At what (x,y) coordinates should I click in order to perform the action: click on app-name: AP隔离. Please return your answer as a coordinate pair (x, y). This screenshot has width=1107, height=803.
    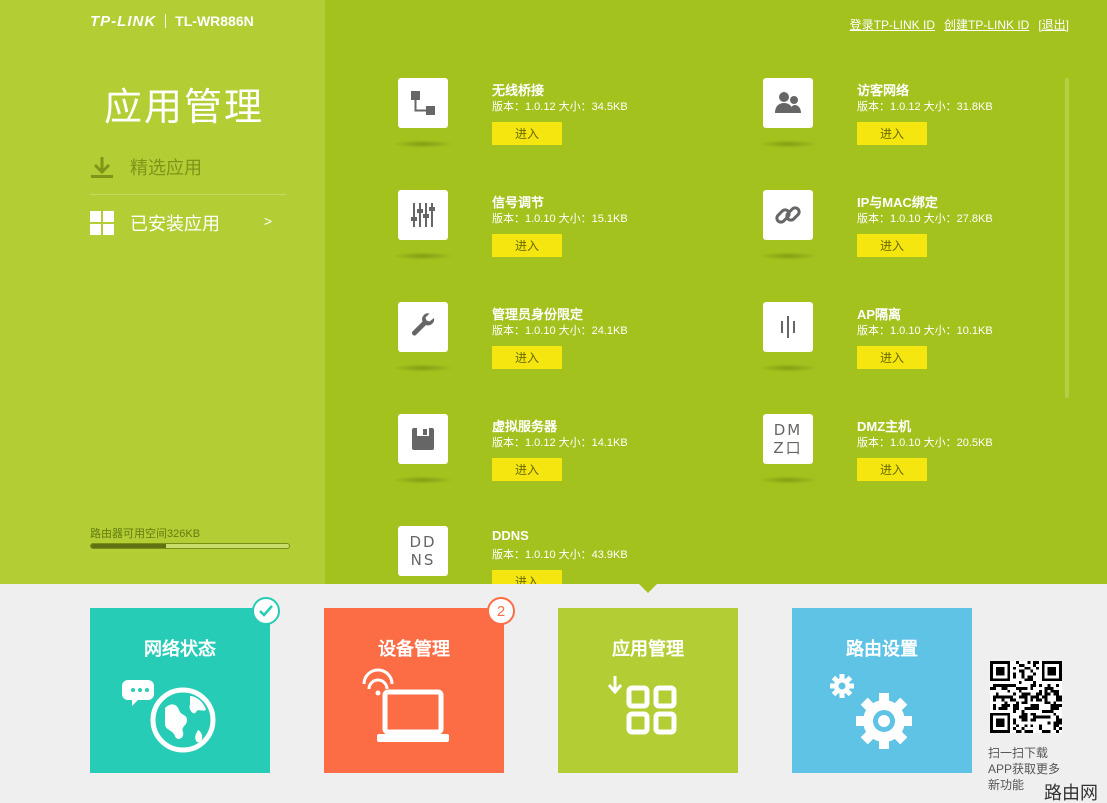
    Looking at the image, I should click on (879, 314).